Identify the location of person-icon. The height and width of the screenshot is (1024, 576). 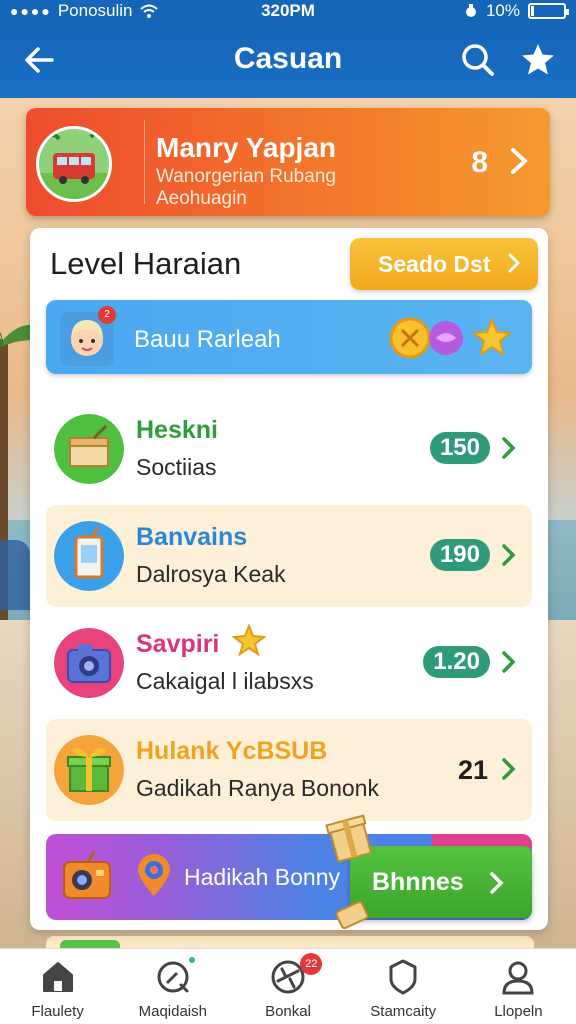
(518, 978).